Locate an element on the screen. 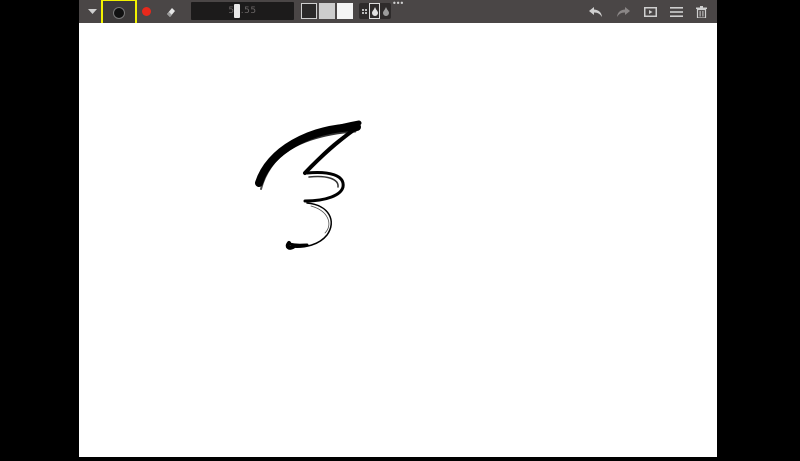 The width and height of the screenshot is (800, 461). menu-button is located at coordinates (676, 11).